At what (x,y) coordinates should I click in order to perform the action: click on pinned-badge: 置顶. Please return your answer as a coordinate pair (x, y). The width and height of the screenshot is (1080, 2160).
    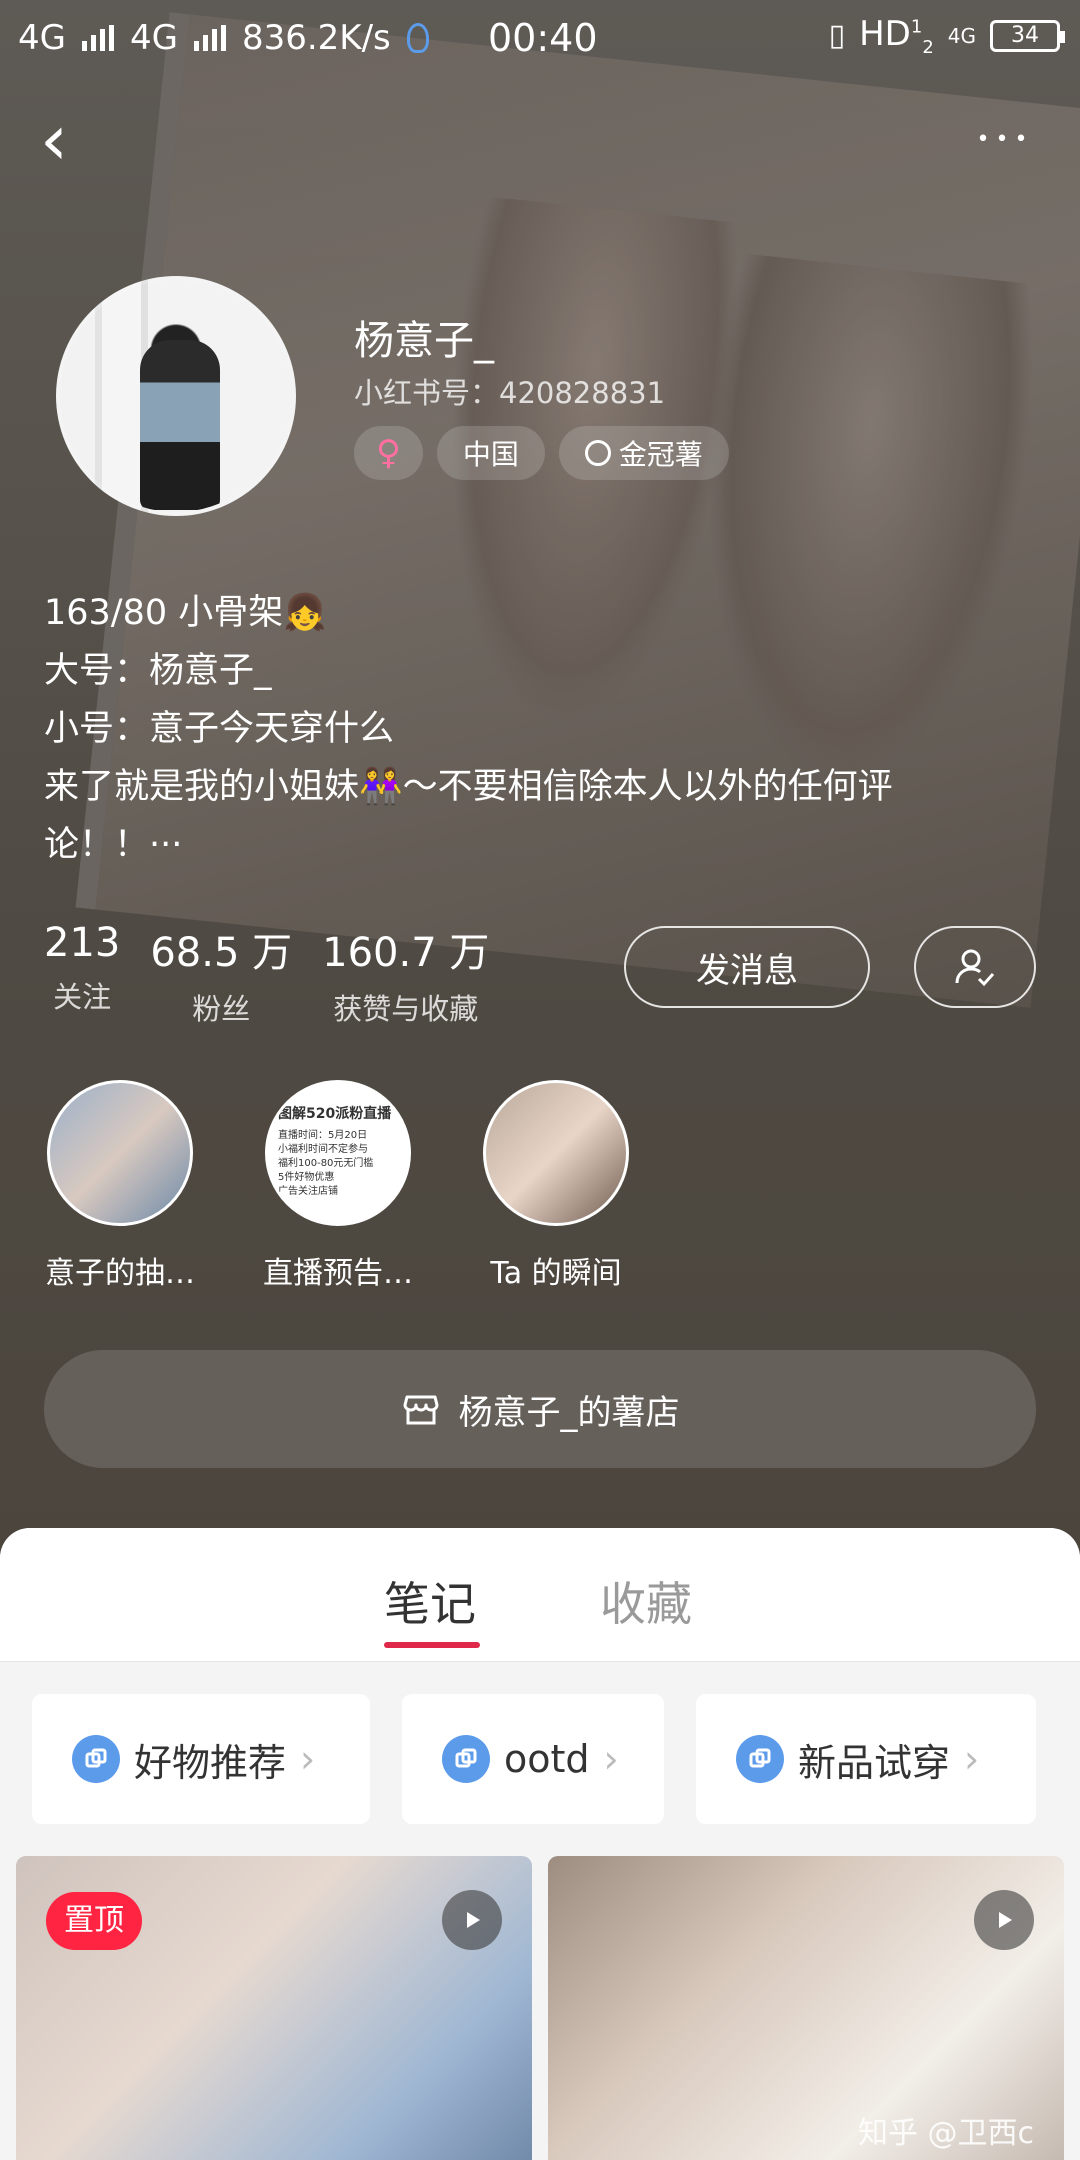
    Looking at the image, I should click on (94, 1921).